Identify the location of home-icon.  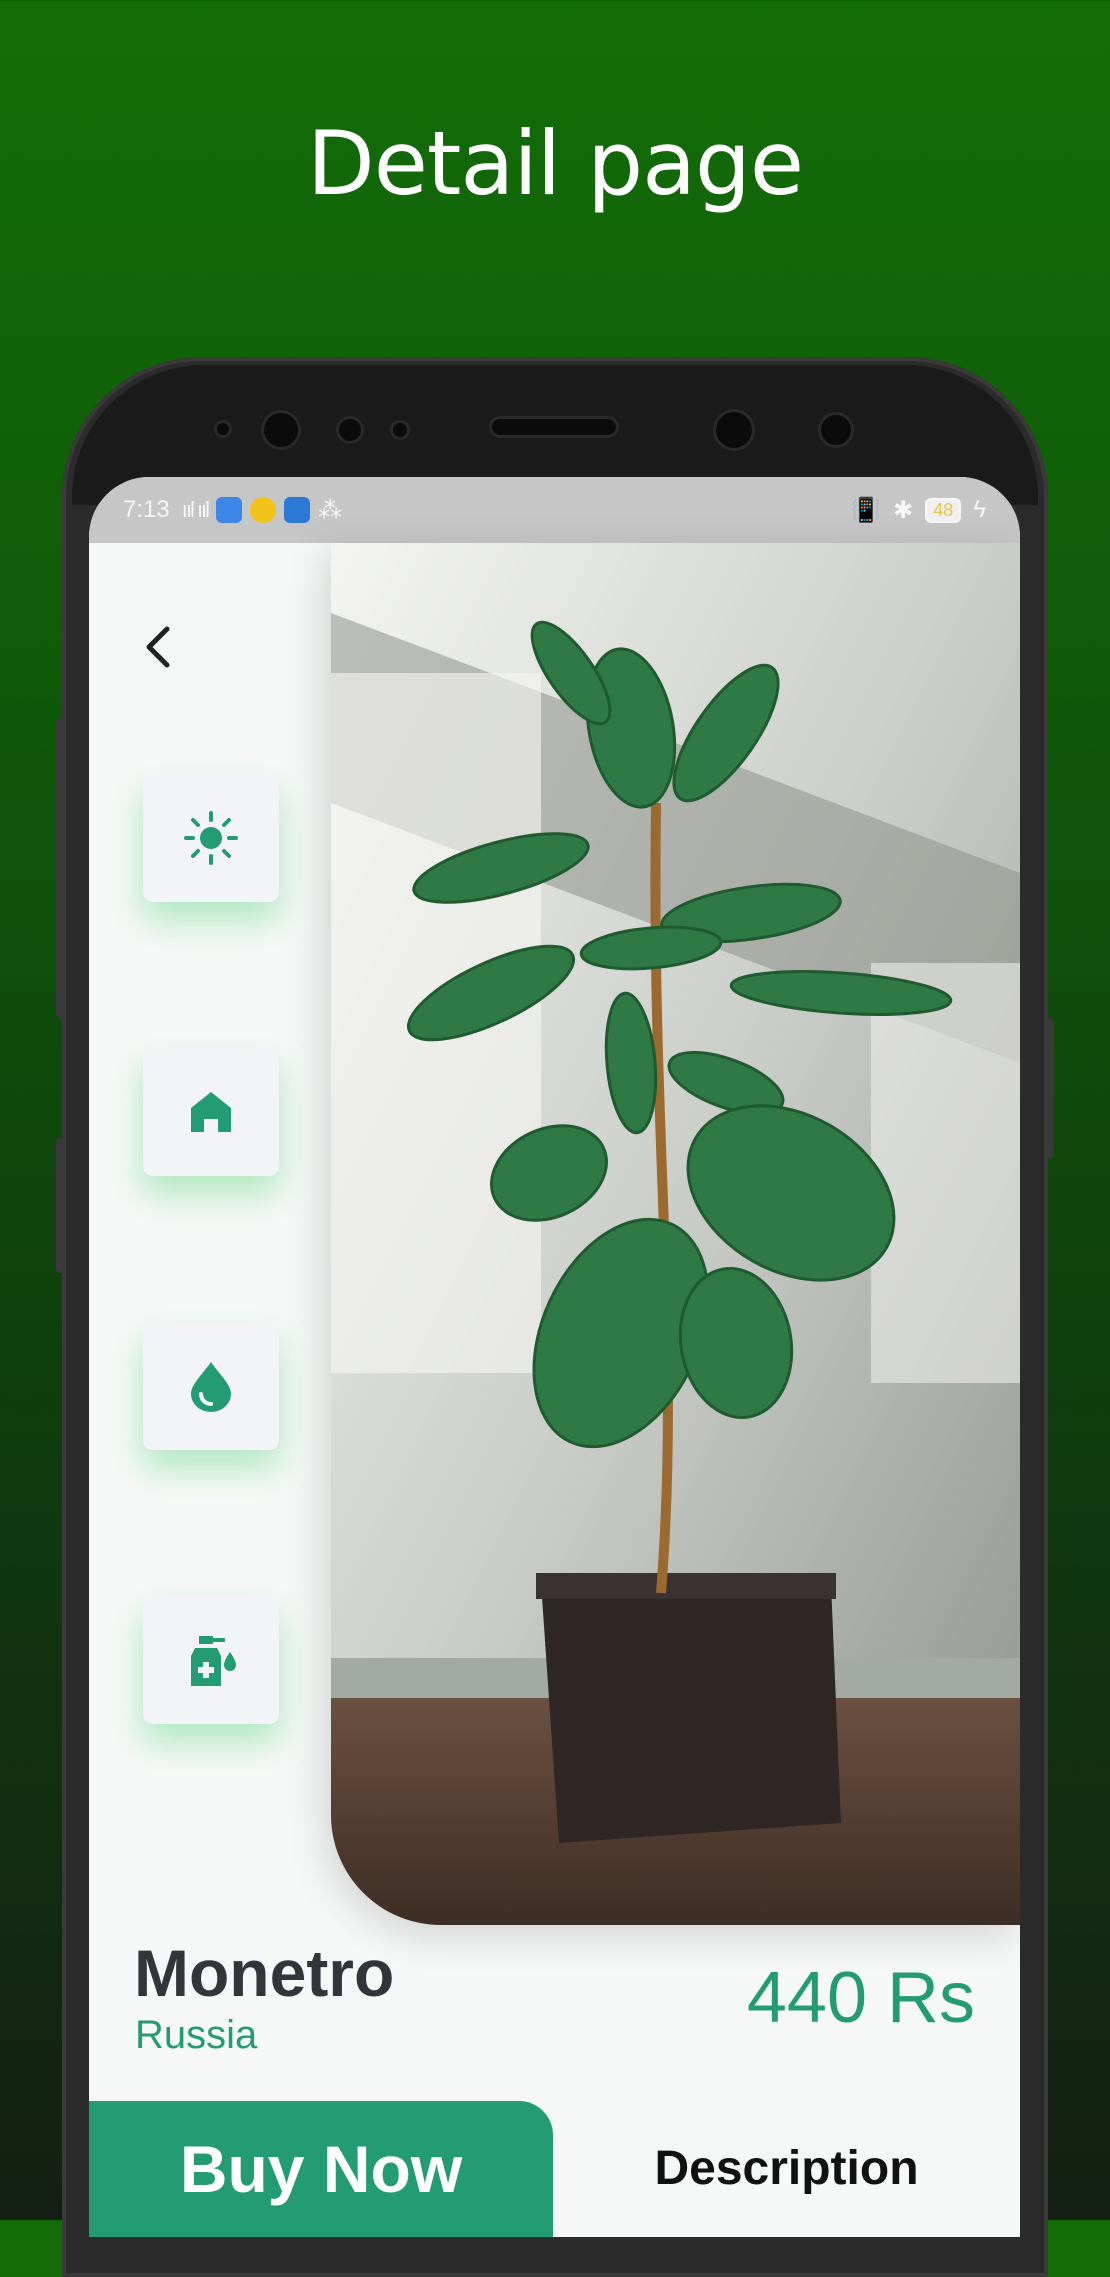
(211, 1112).